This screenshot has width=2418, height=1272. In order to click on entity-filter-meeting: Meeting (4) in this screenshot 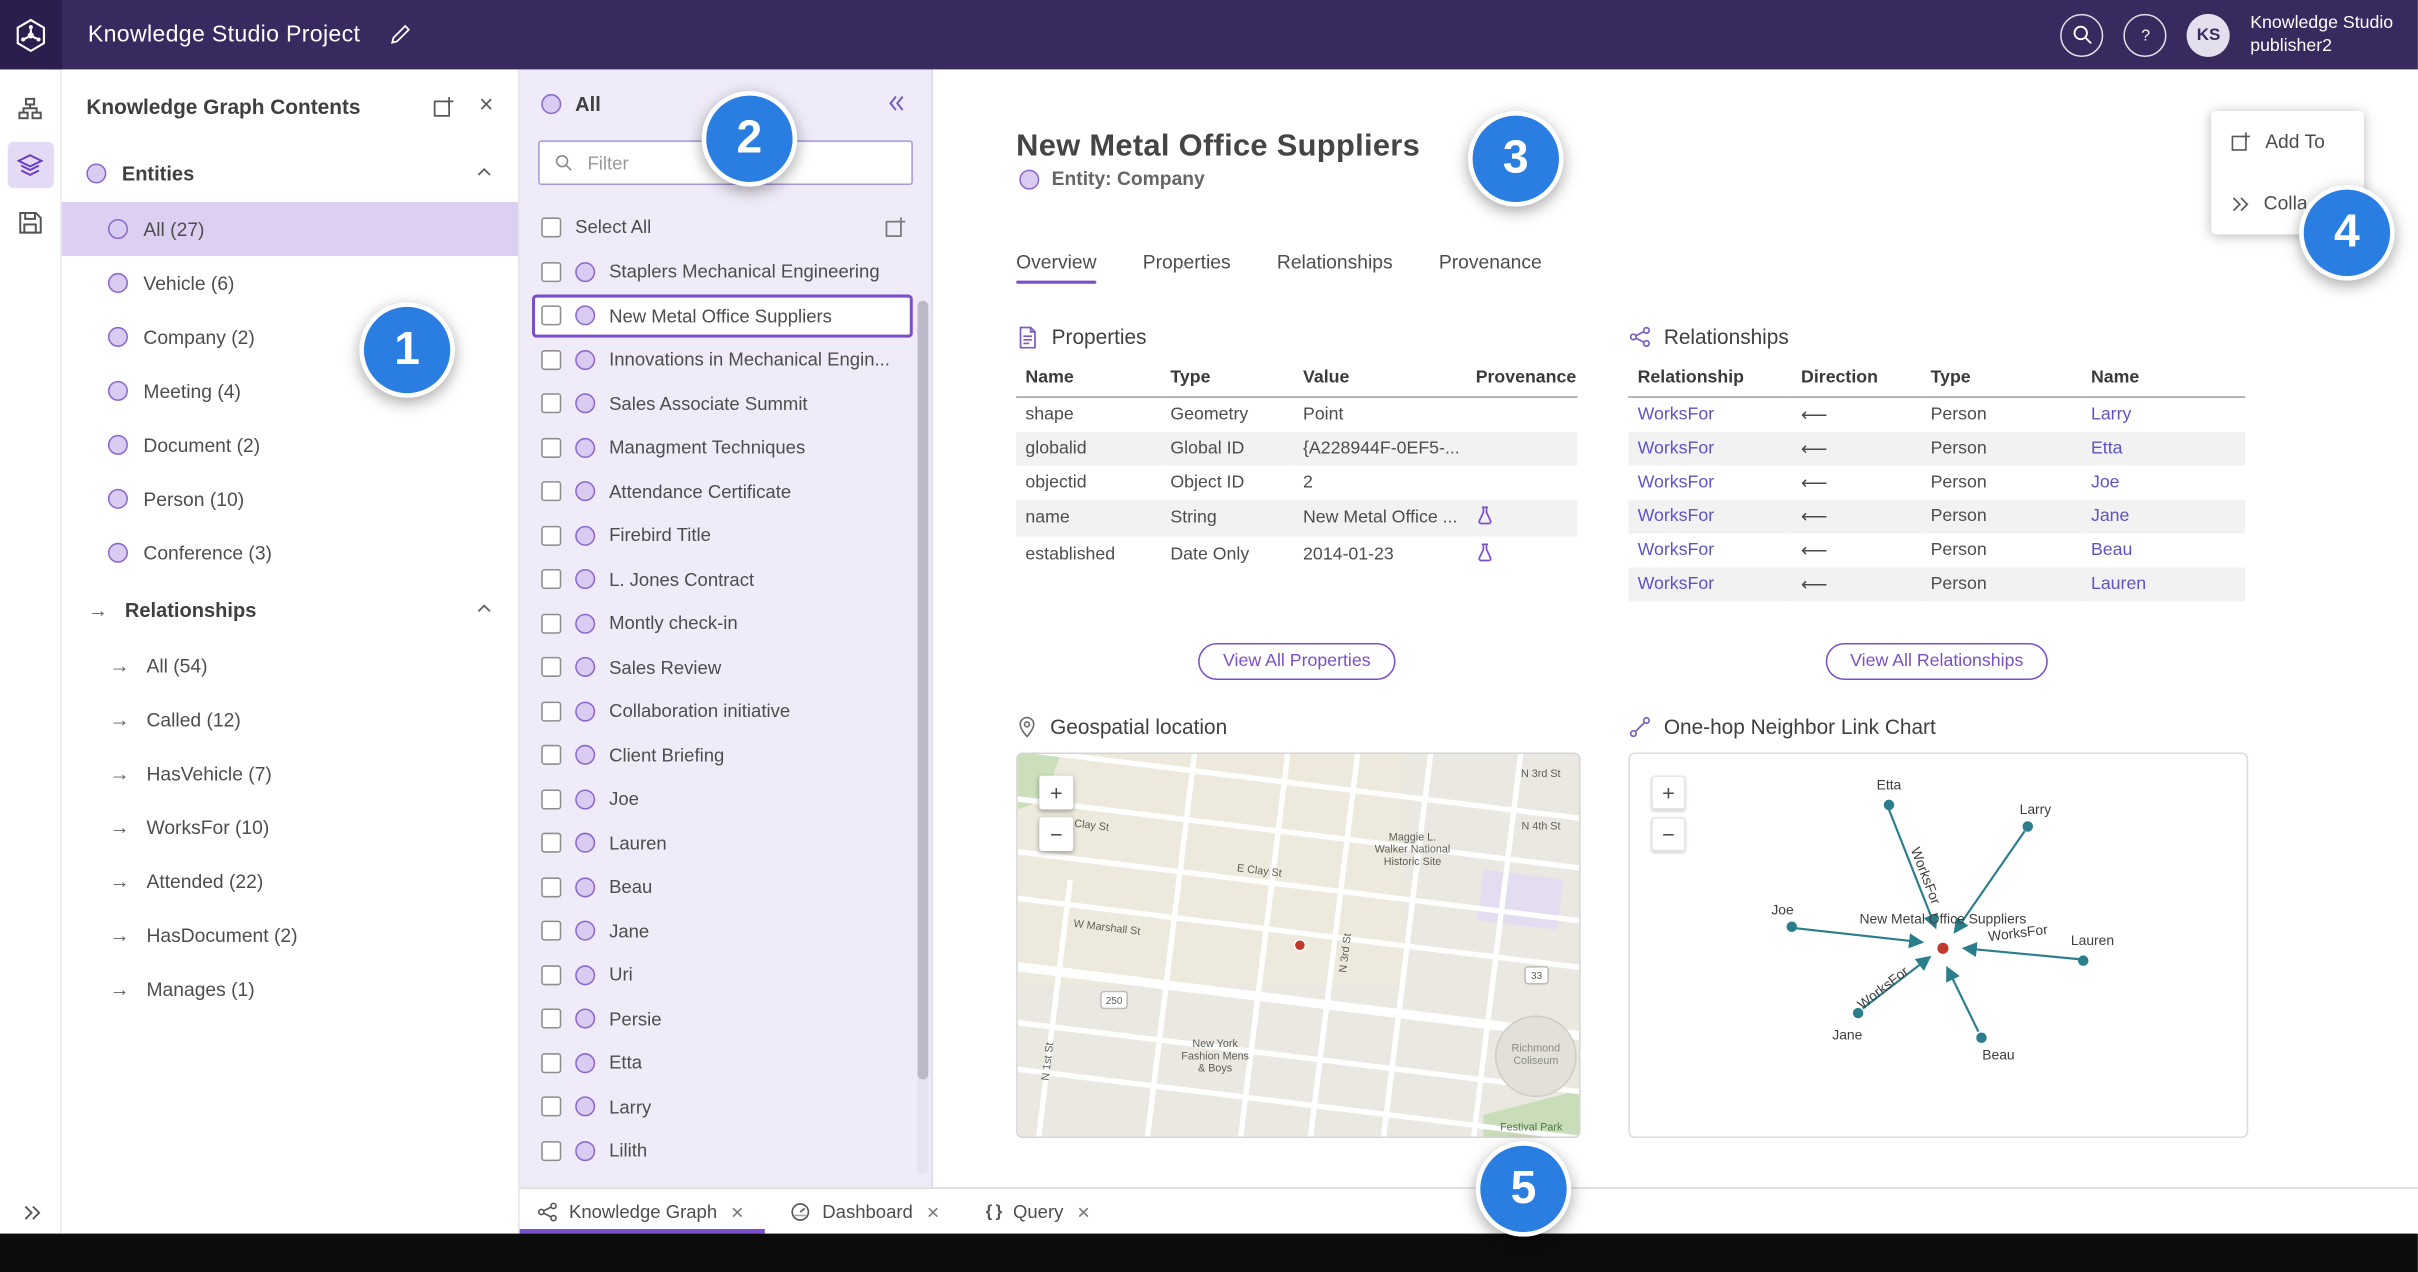, I will do `click(290, 391)`.